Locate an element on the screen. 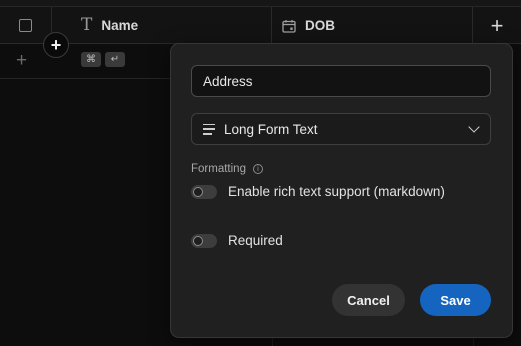 The width and height of the screenshot is (521, 346). chevron-down-icon is located at coordinates (474, 127).